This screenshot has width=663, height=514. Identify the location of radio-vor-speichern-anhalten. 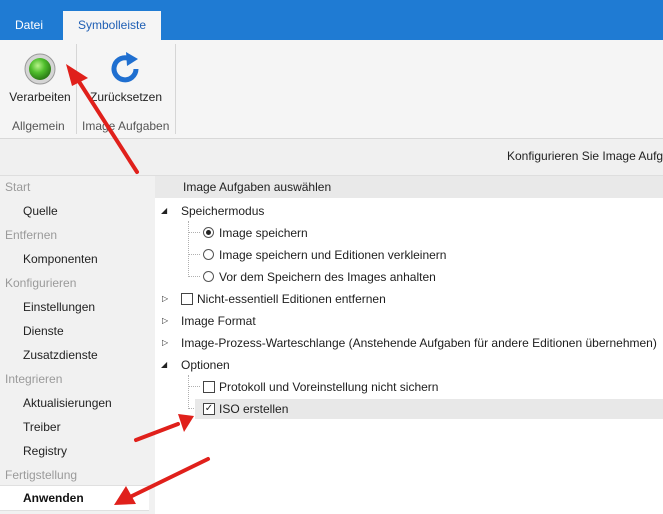
(208, 276).